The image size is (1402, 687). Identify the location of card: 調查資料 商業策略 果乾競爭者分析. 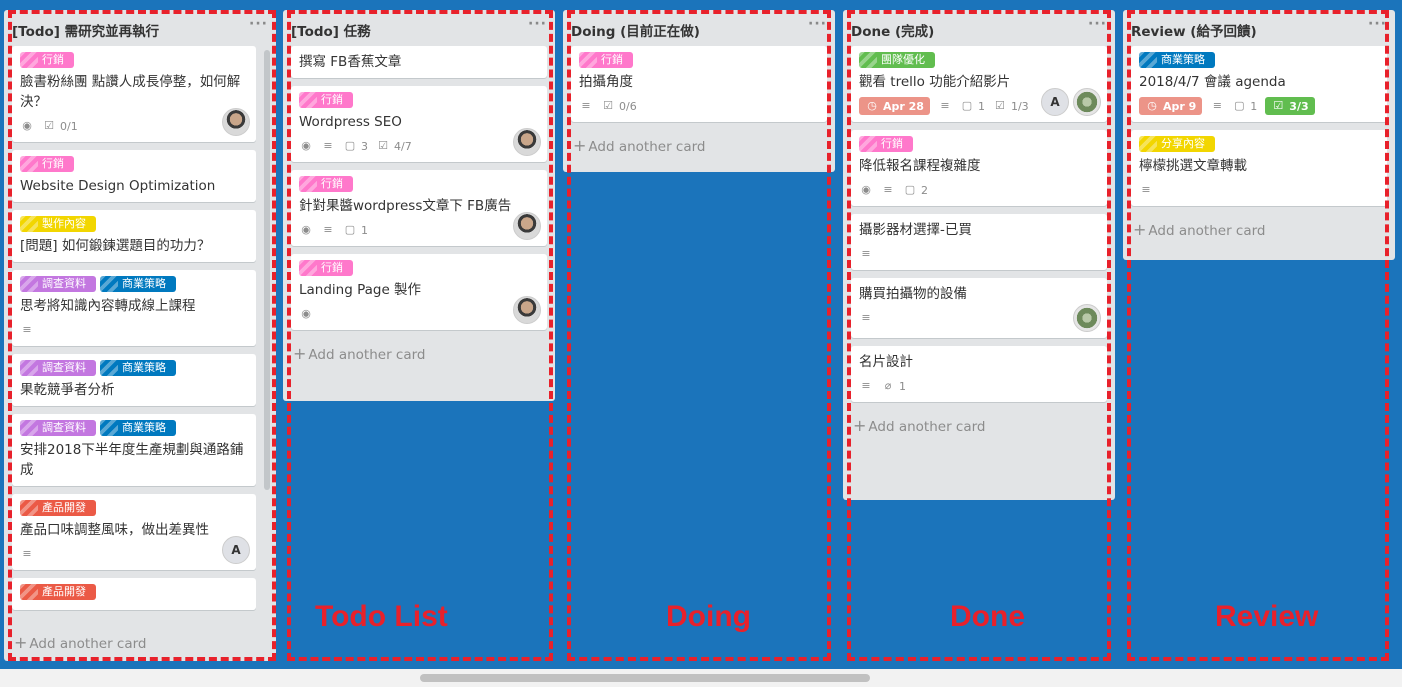
(134, 380).